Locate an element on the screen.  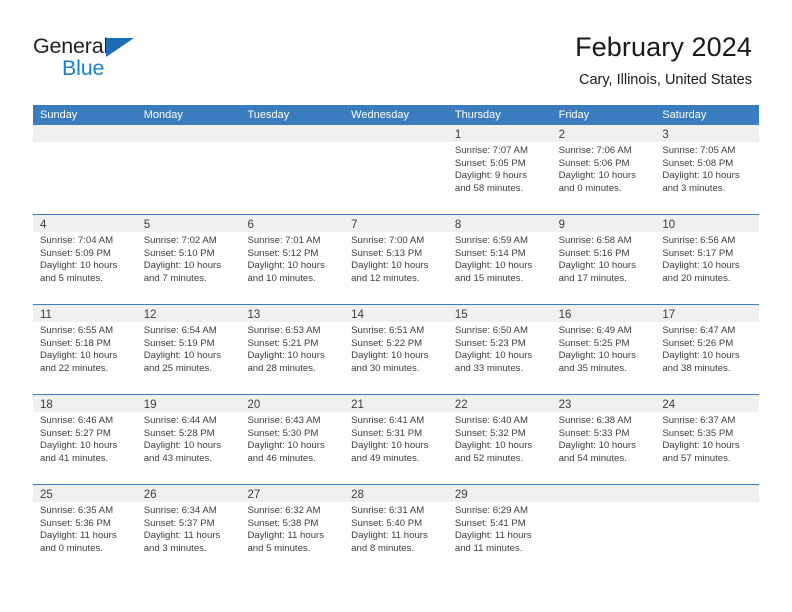
daylight-text-line2: and 30 minutes. is located at coordinates (385, 368).